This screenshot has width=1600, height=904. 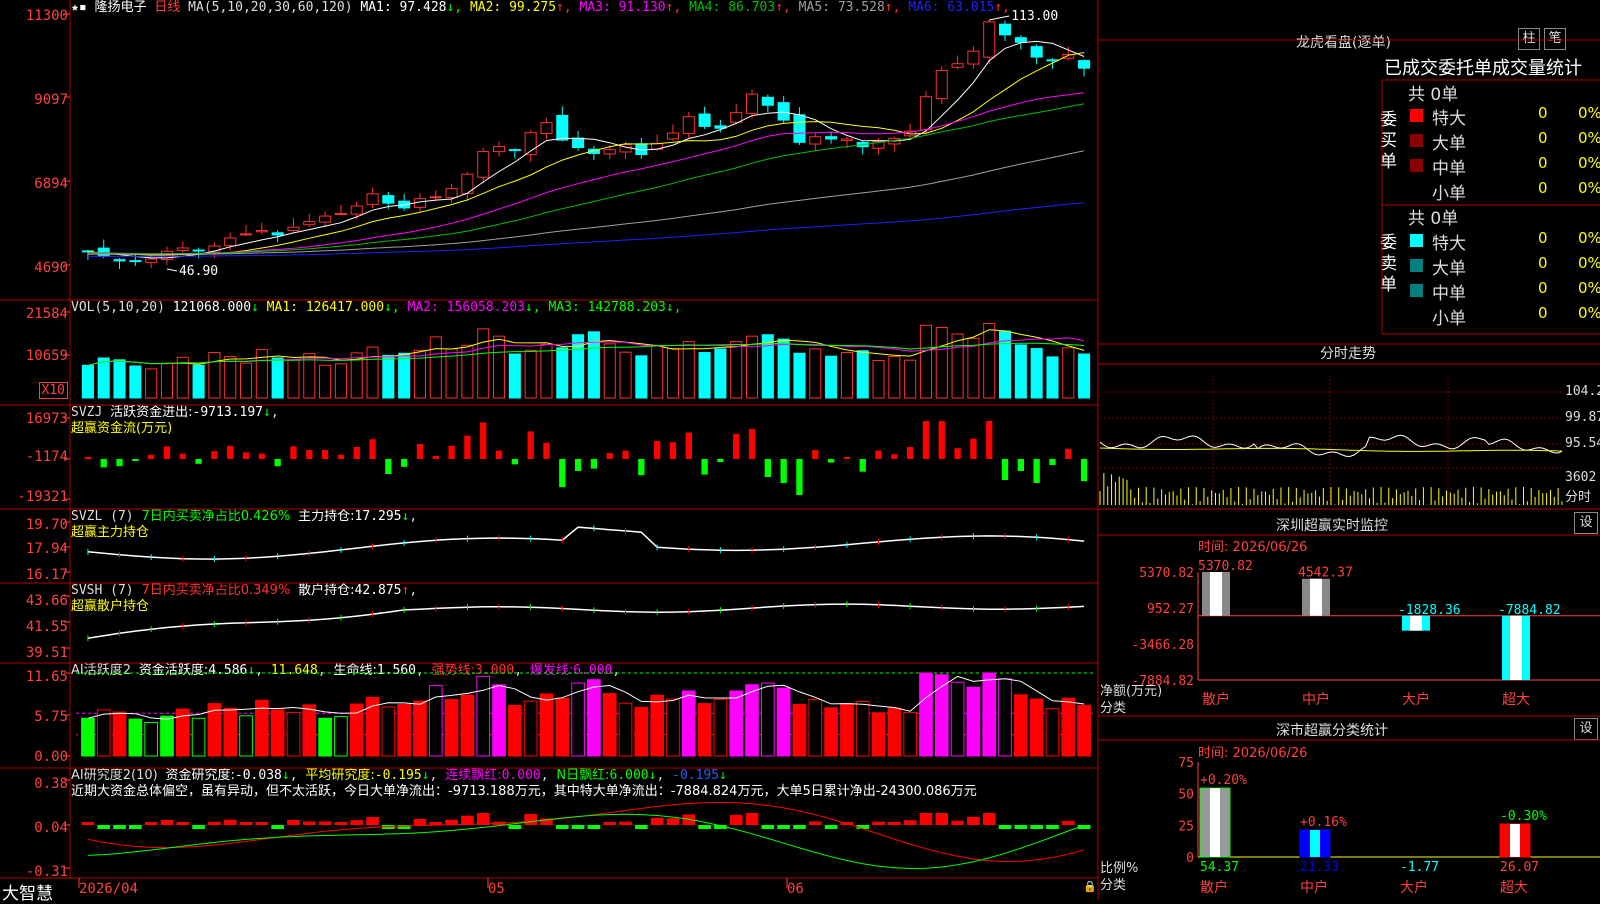 What do you see at coordinates (1465, 68) in the screenshot?
I see `tab-orders: 委托单` at bounding box center [1465, 68].